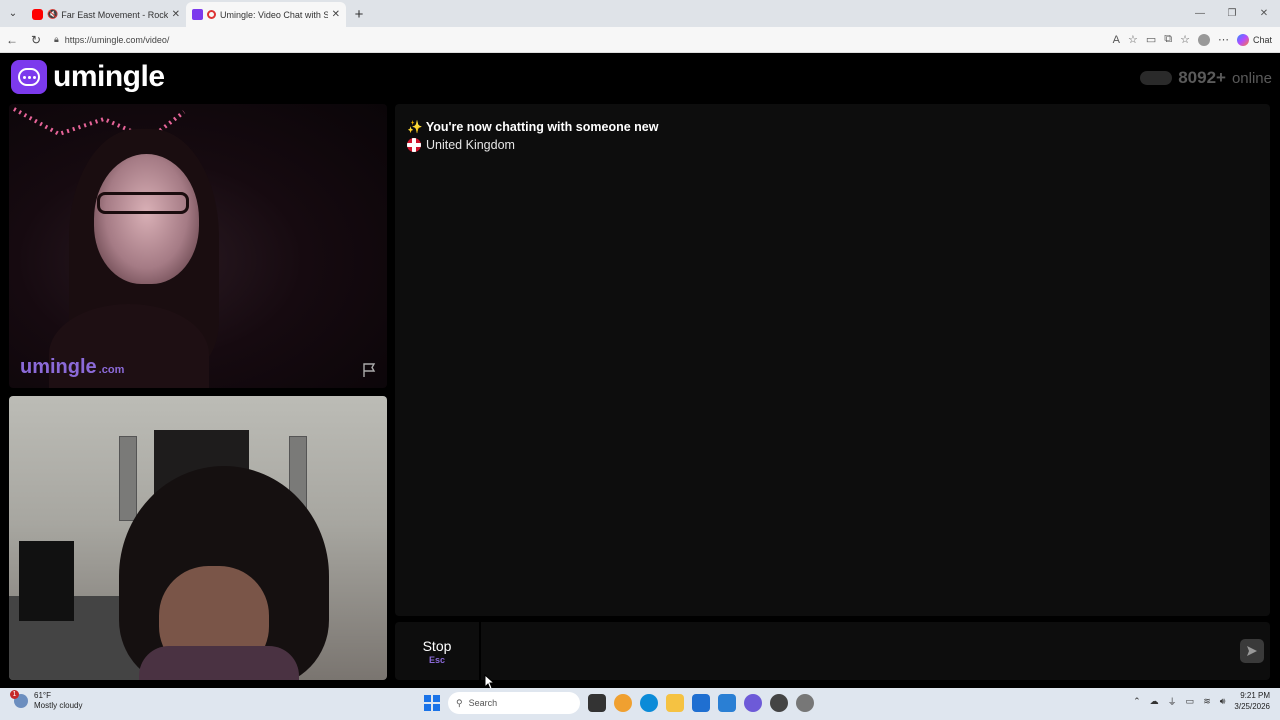  Describe the element at coordinates (860, 651) in the screenshot. I see `message-input` at that location.